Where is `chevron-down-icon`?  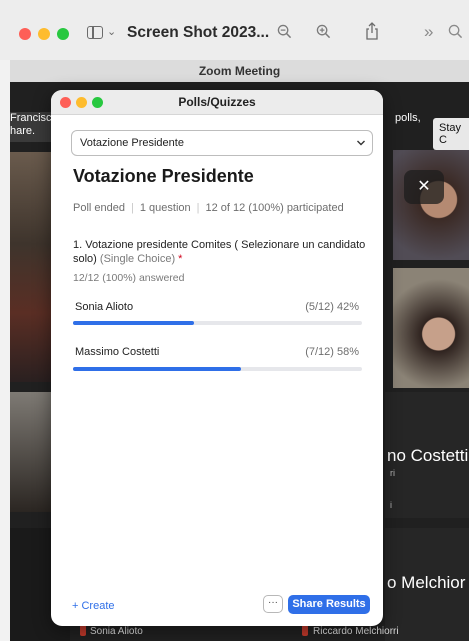 chevron-down-icon is located at coordinates (361, 143).